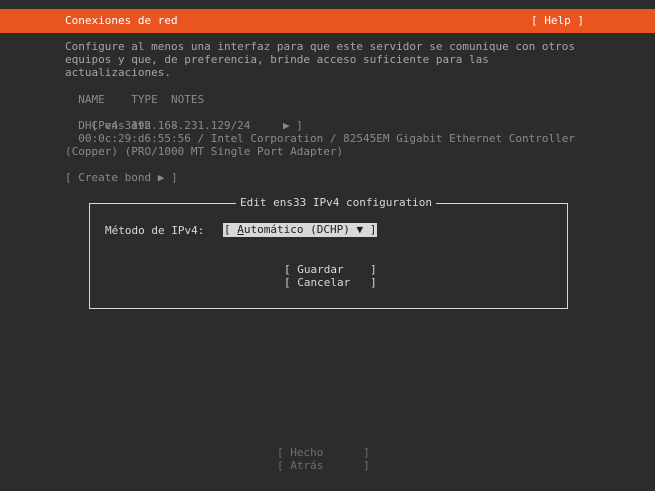  Describe the element at coordinates (557, 21) in the screenshot. I see `help-button: [ Help ]` at that location.